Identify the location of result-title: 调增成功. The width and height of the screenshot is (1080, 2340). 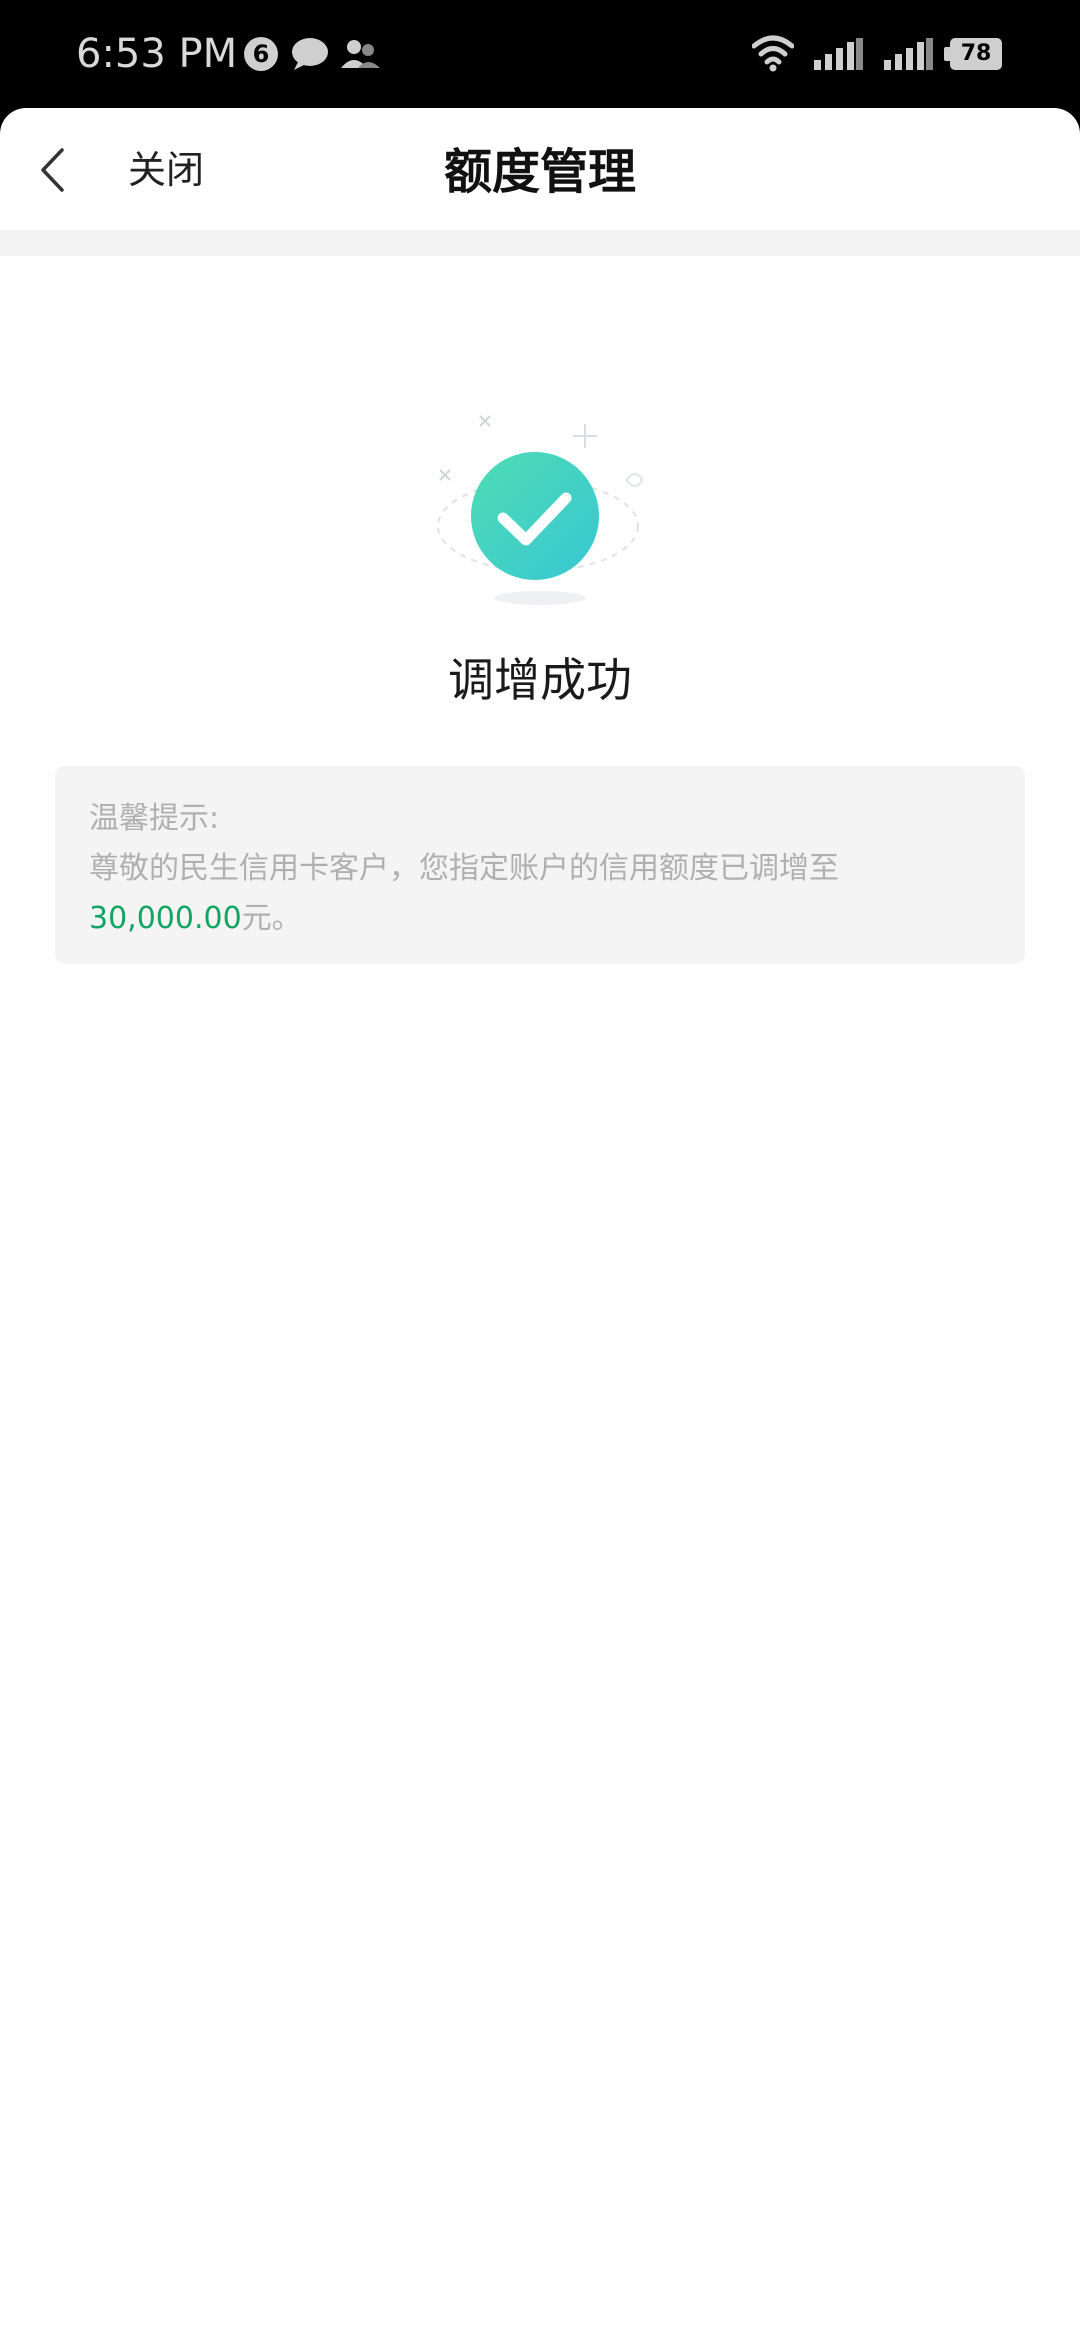
(540, 680).